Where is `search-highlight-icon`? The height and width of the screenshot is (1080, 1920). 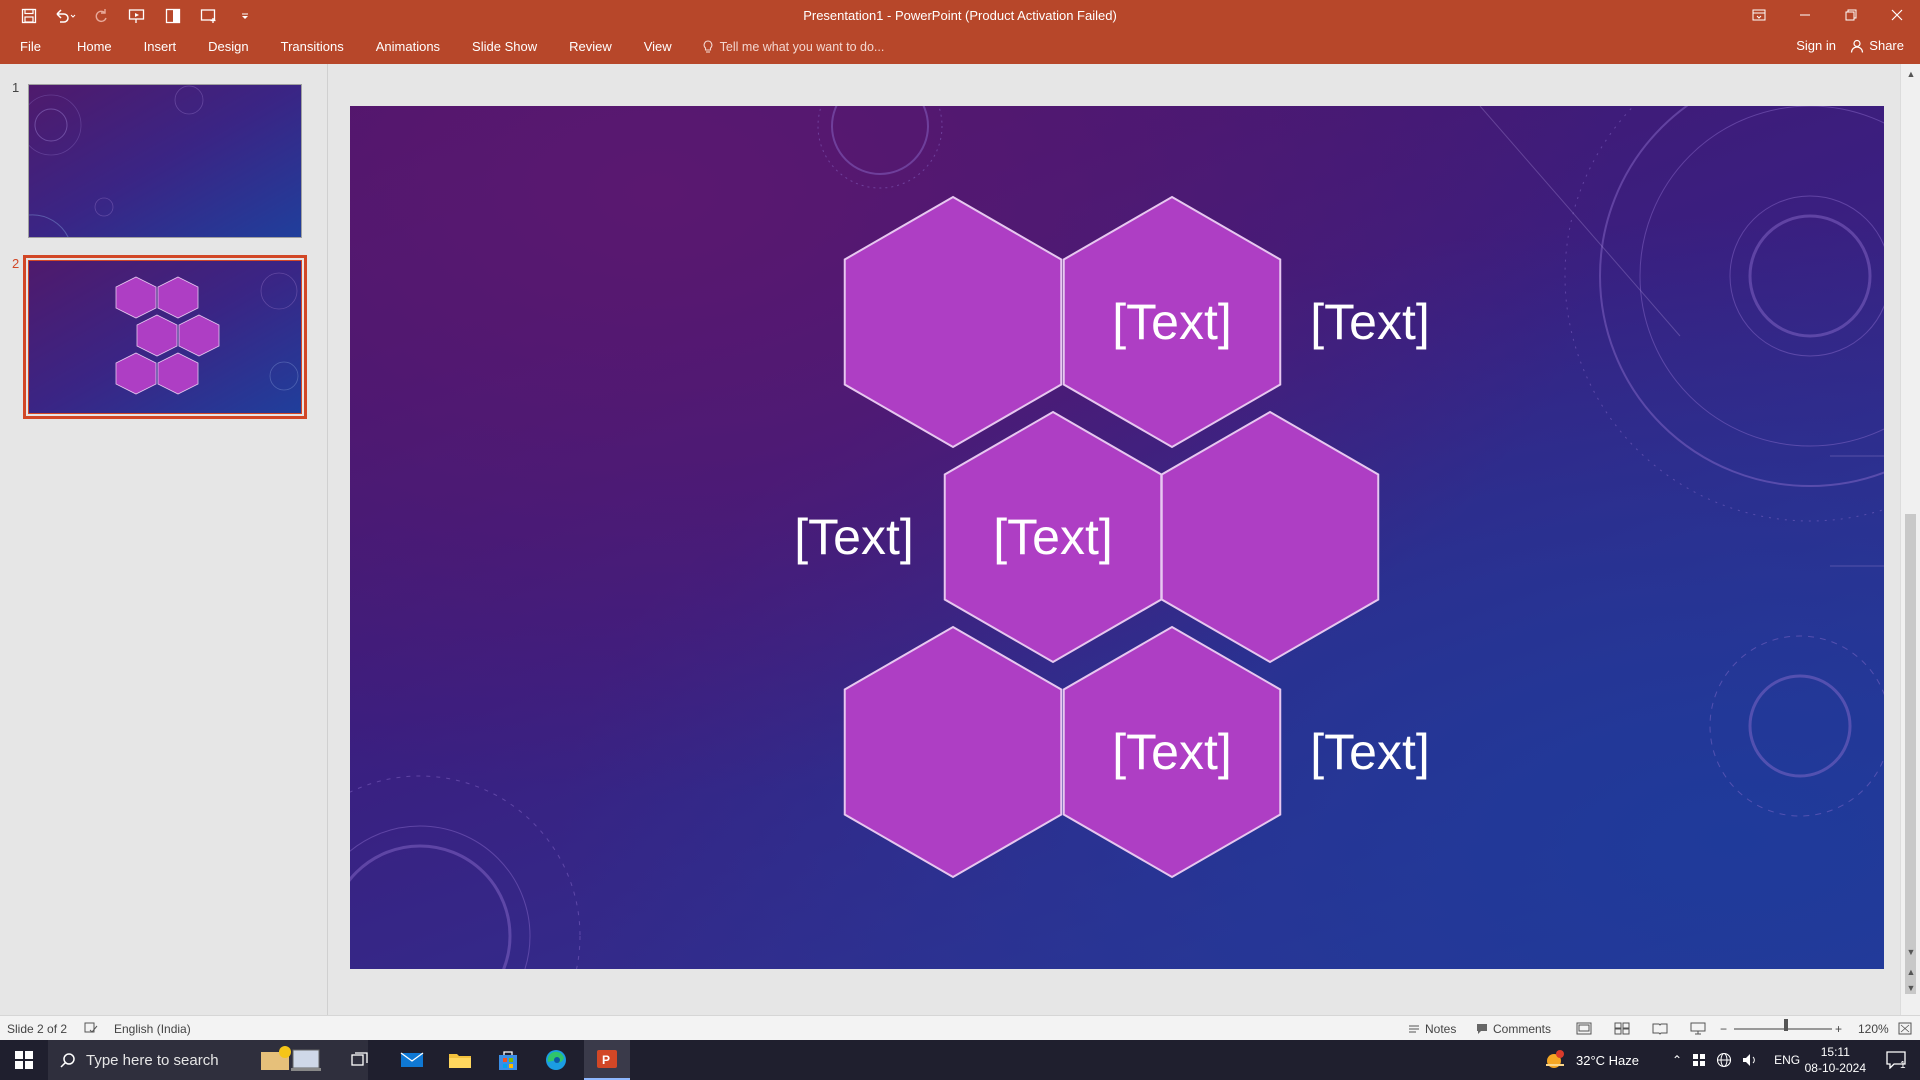 search-highlight-icon is located at coordinates (290, 1058).